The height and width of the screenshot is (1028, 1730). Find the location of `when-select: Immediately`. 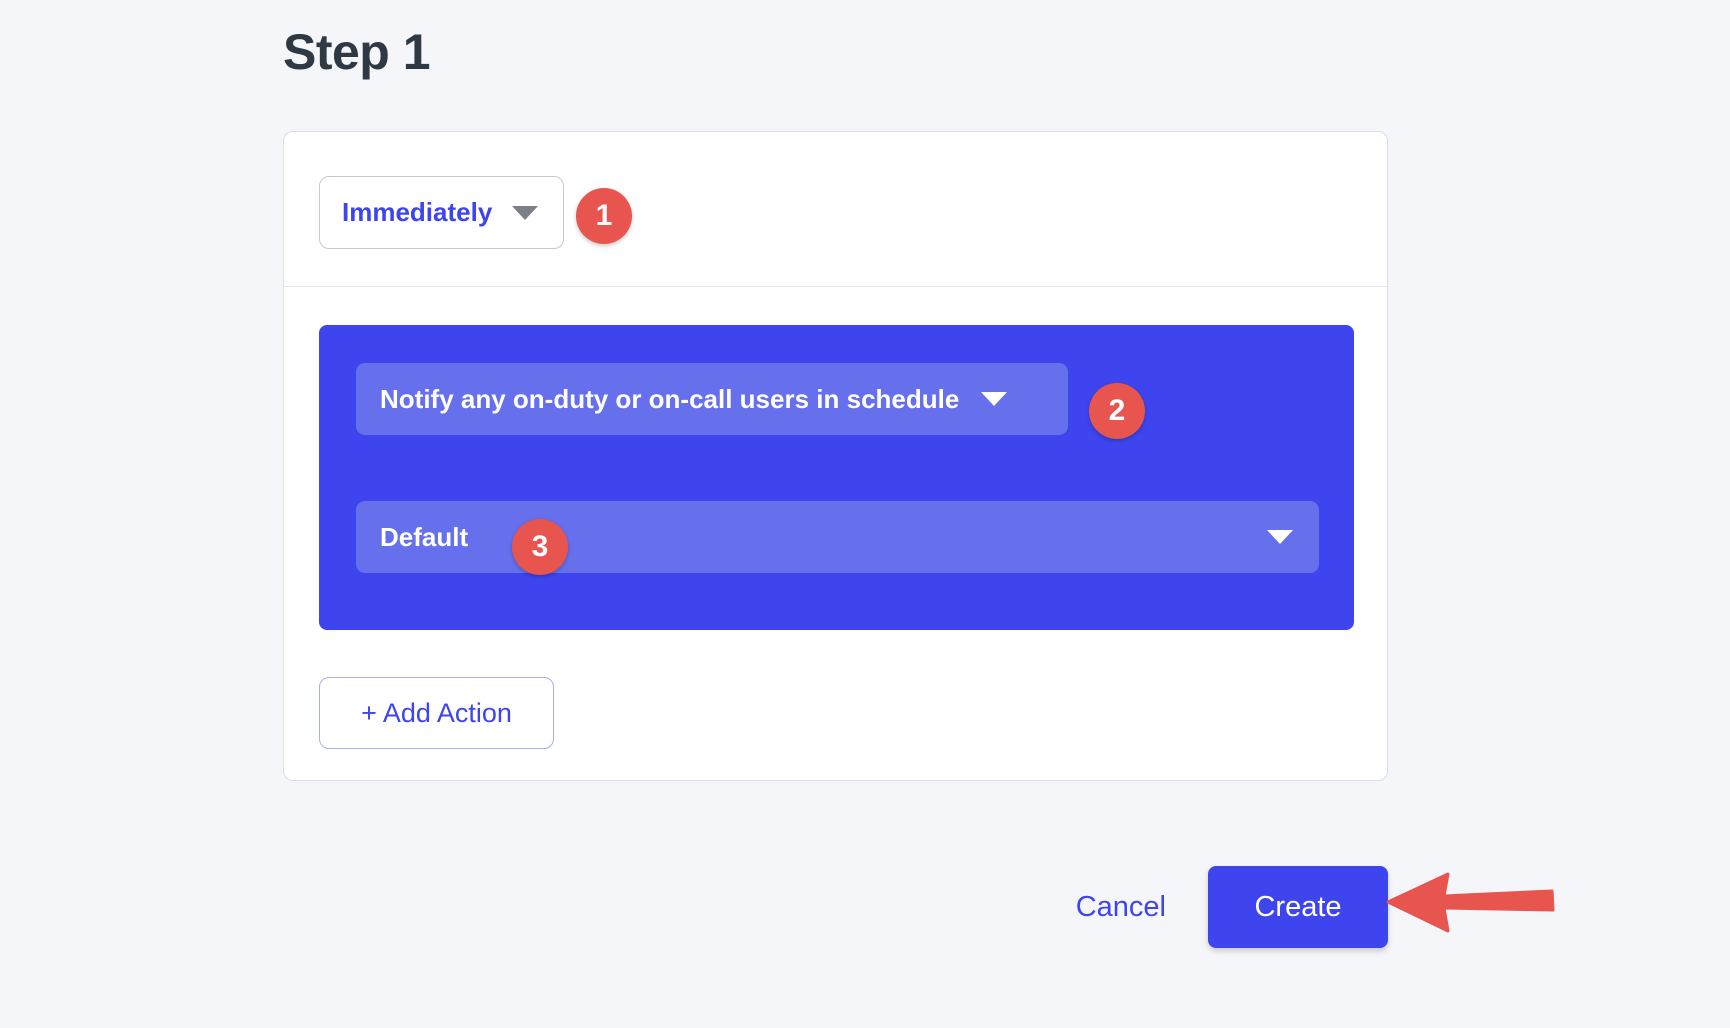

when-select: Immediately is located at coordinates (441, 212).